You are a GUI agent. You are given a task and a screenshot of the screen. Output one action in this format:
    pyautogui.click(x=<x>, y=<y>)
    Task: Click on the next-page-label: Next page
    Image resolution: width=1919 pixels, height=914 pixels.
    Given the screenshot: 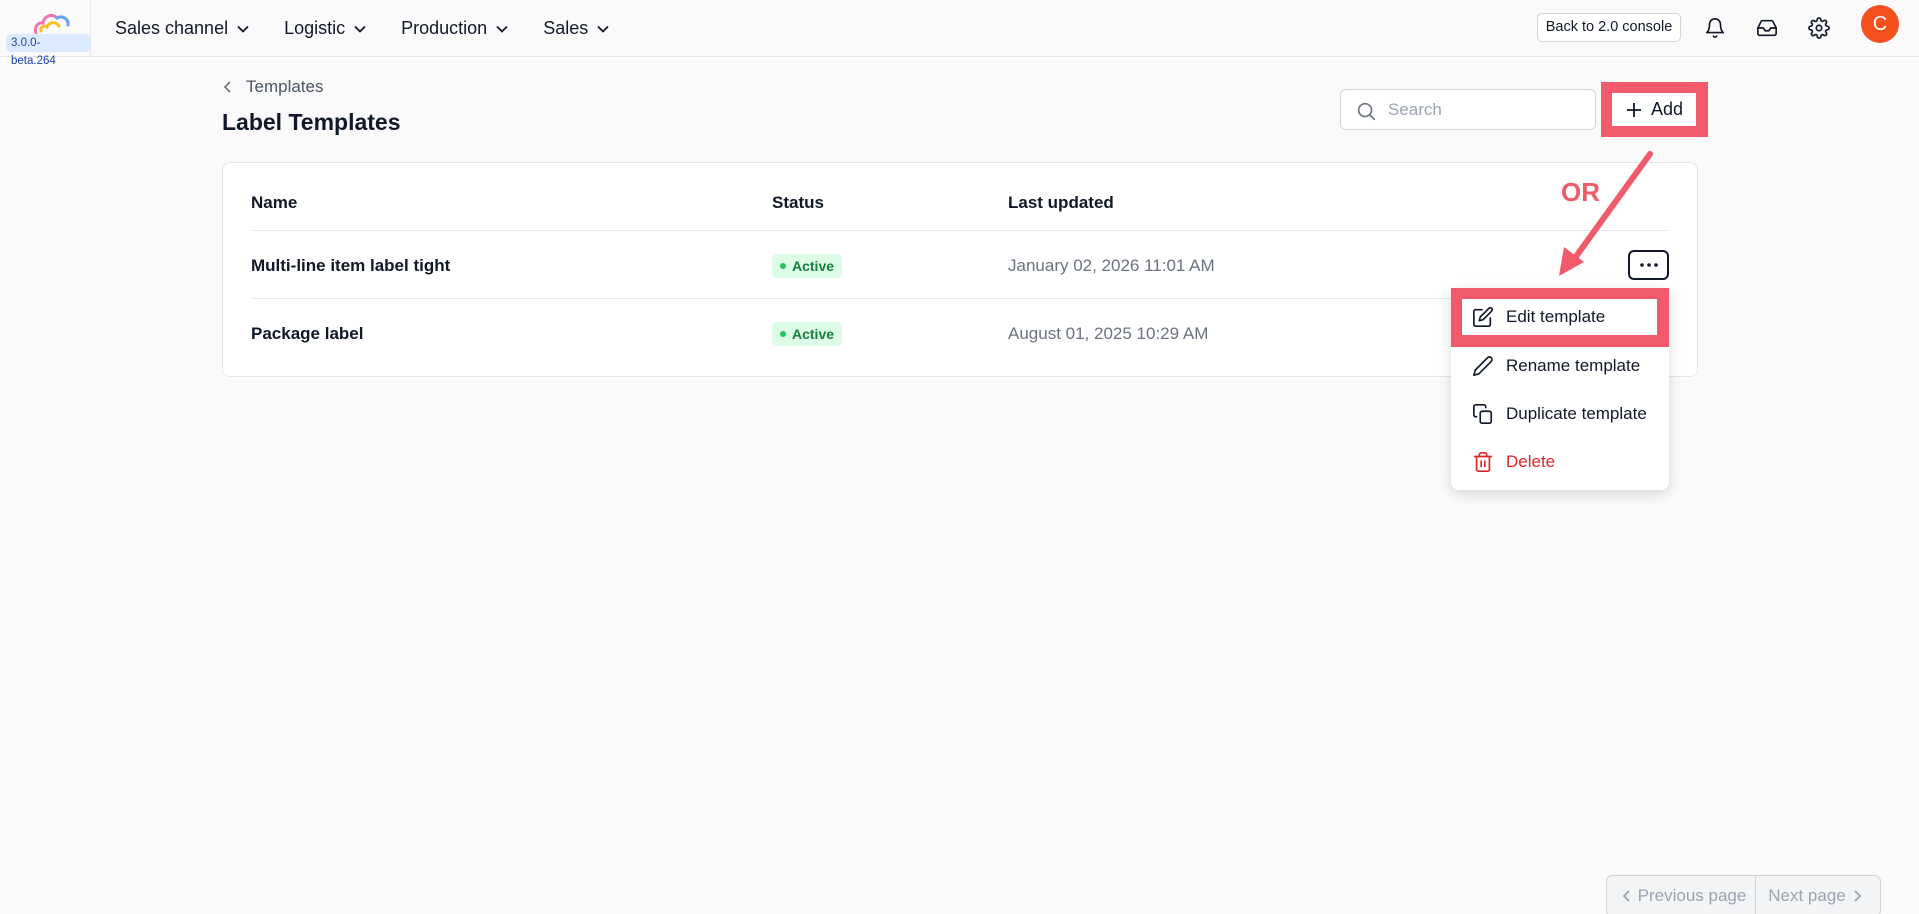 What is the action you would take?
    pyautogui.click(x=1807, y=895)
    